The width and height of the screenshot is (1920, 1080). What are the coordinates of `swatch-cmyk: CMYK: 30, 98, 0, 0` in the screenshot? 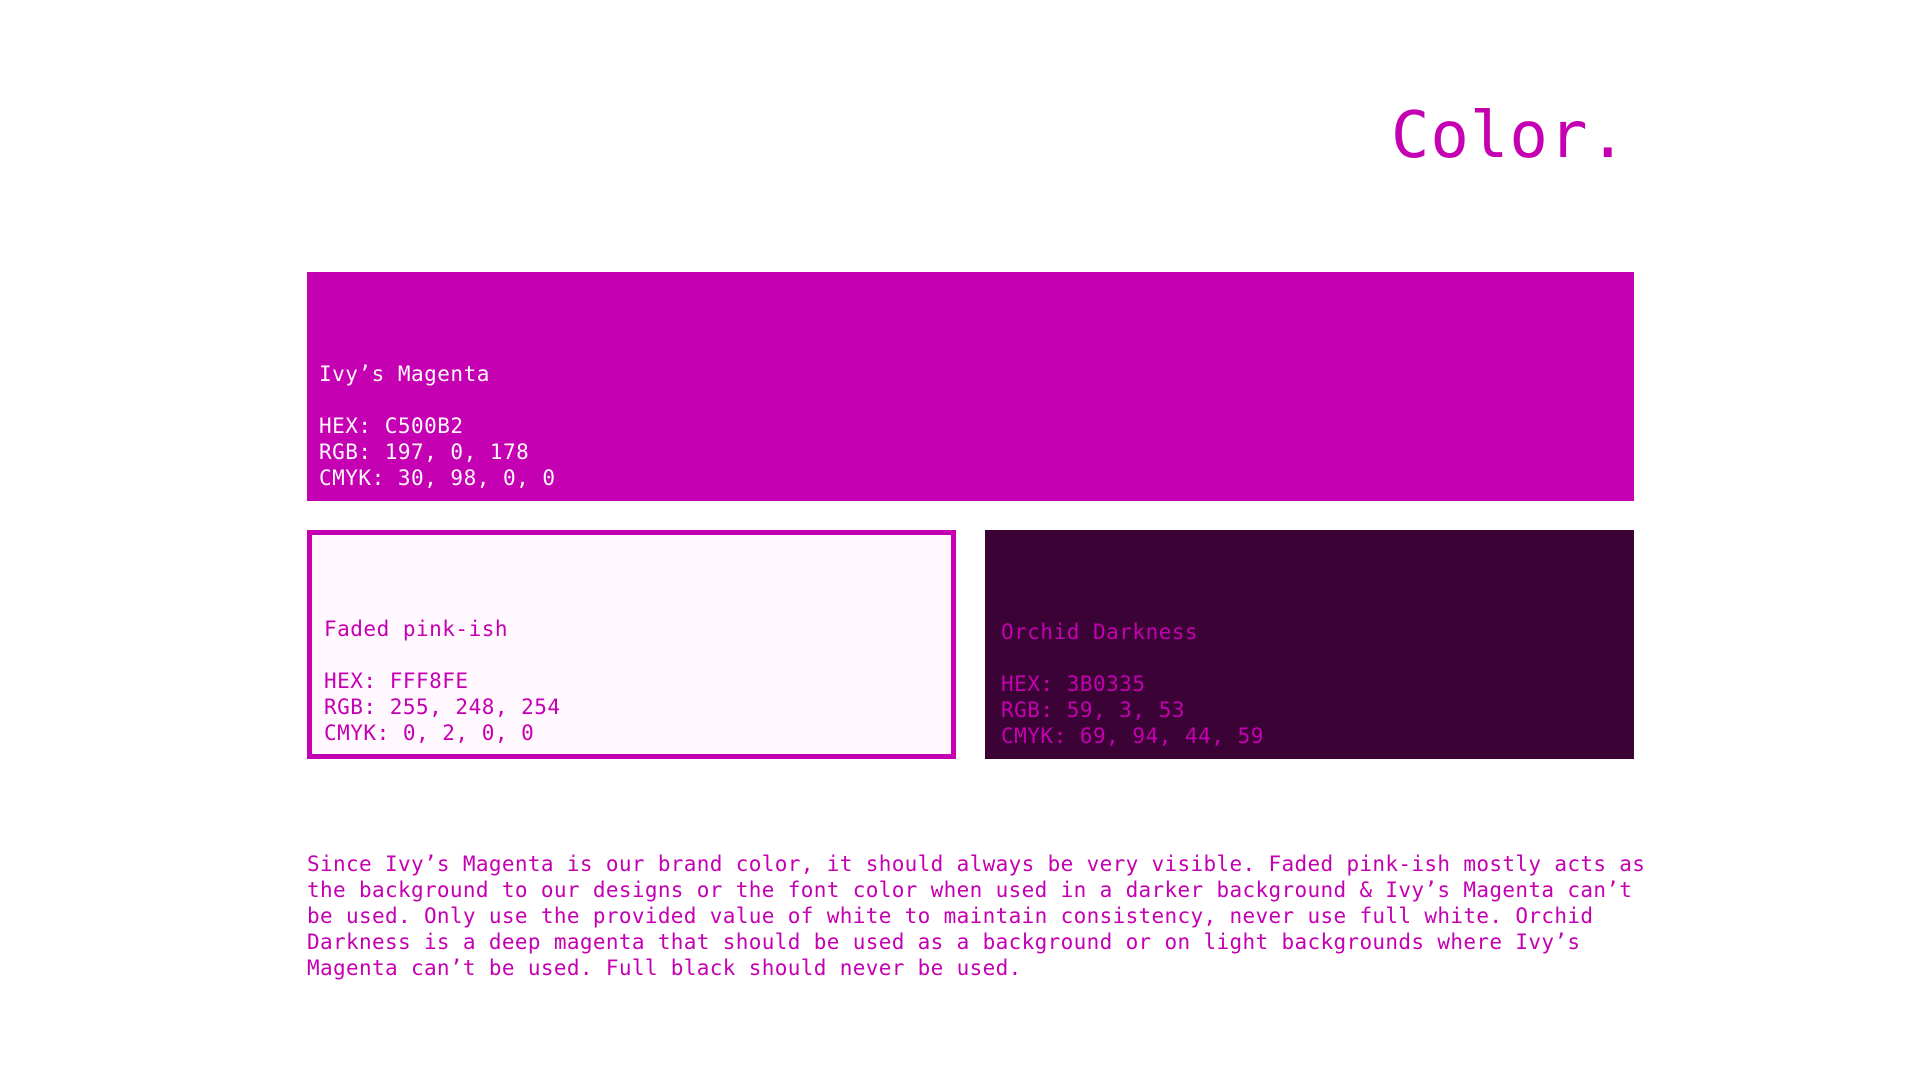 It's located at (437, 478).